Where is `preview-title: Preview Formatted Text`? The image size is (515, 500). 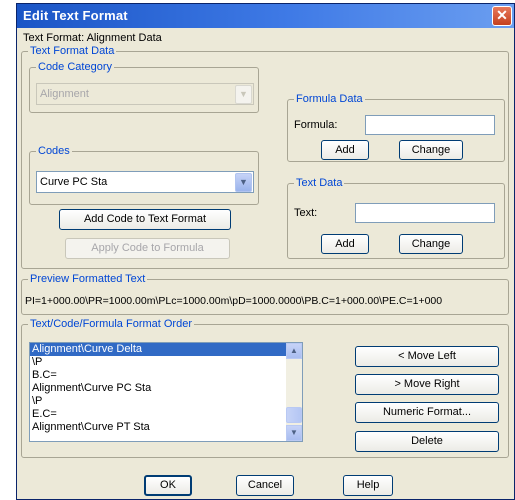
preview-title: Preview Formatted Text is located at coordinates (88, 279).